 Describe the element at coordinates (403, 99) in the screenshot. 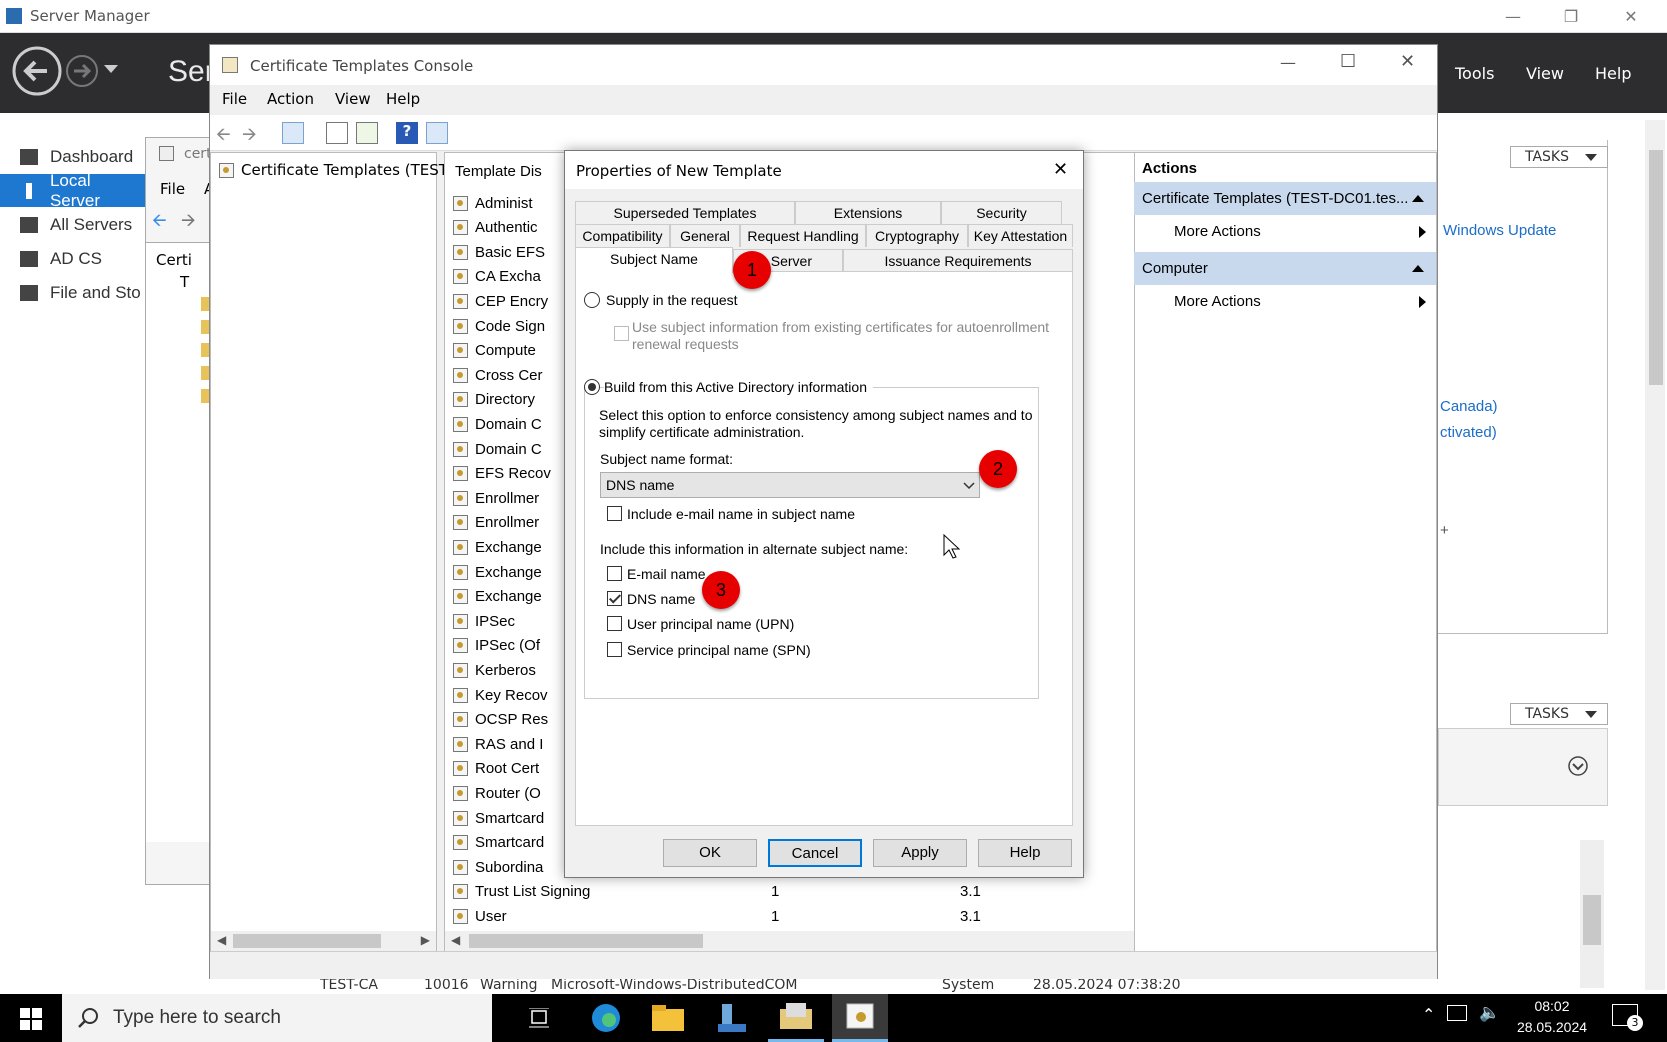

I see `mmc-menu-help: Help` at that location.